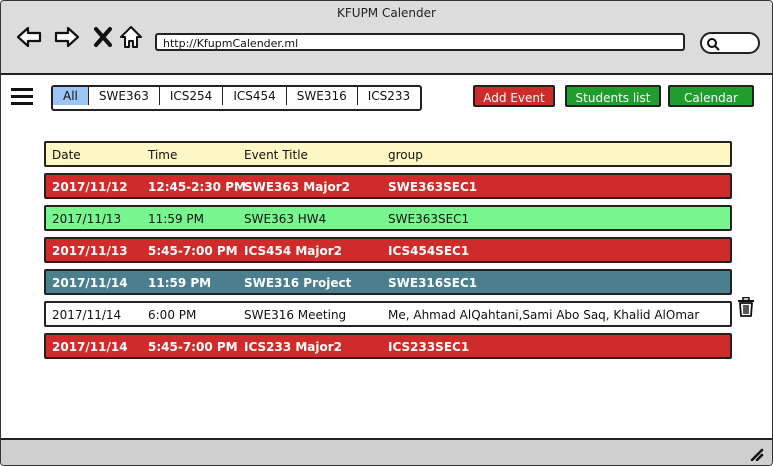  I want to click on forward-arrow-icon, so click(67, 37).